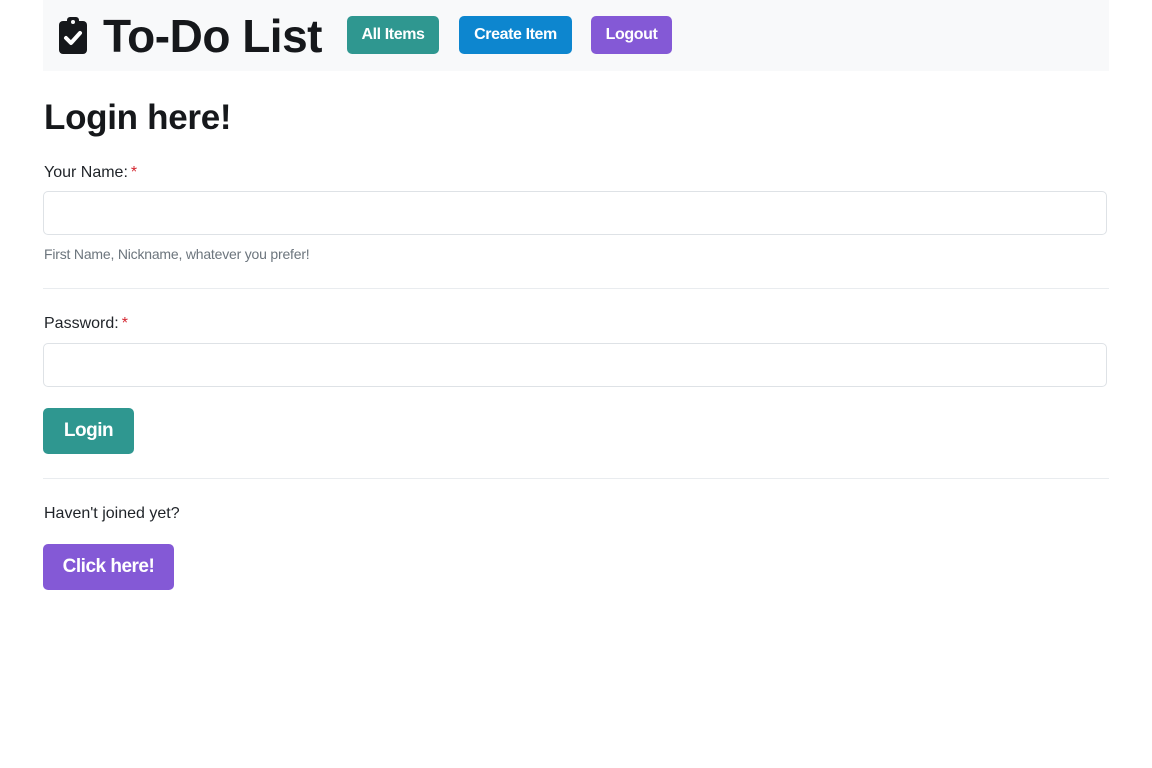  What do you see at coordinates (575, 213) in the screenshot?
I see `name-input` at bounding box center [575, 213].